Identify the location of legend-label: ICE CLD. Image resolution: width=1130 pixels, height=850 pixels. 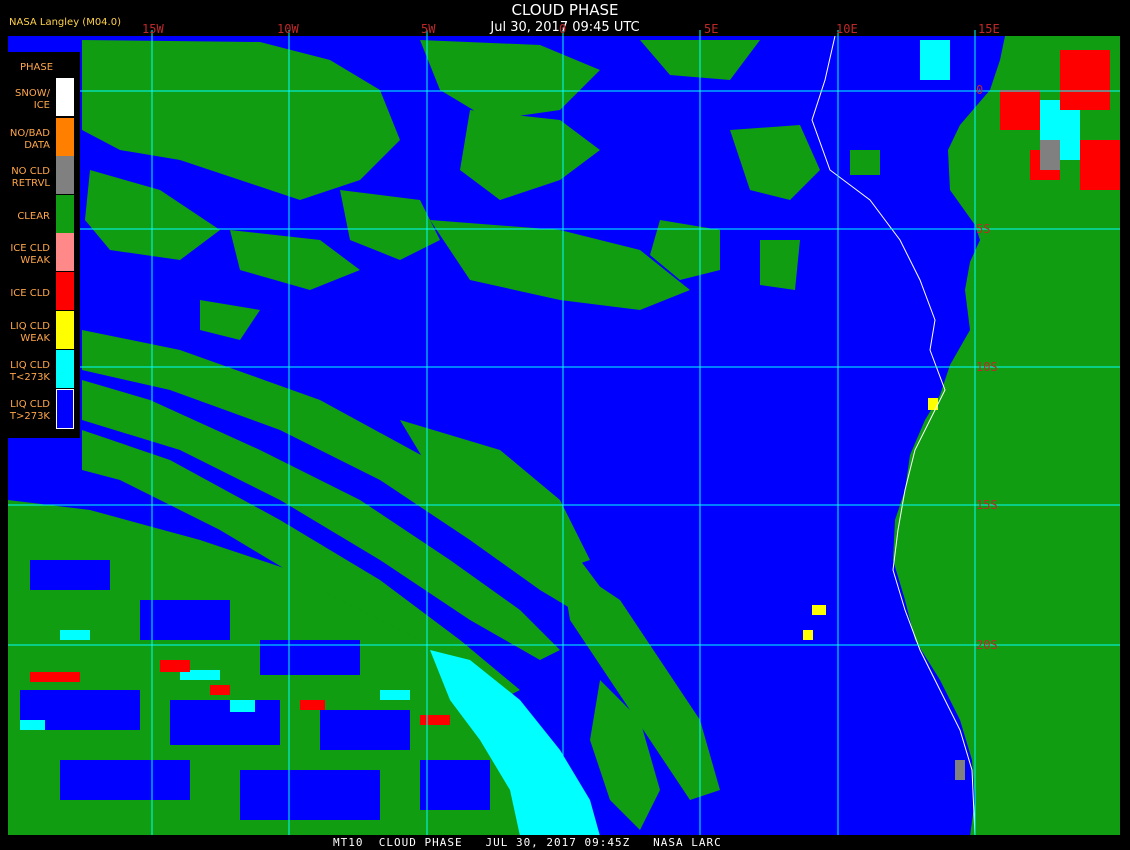
(30, 293).